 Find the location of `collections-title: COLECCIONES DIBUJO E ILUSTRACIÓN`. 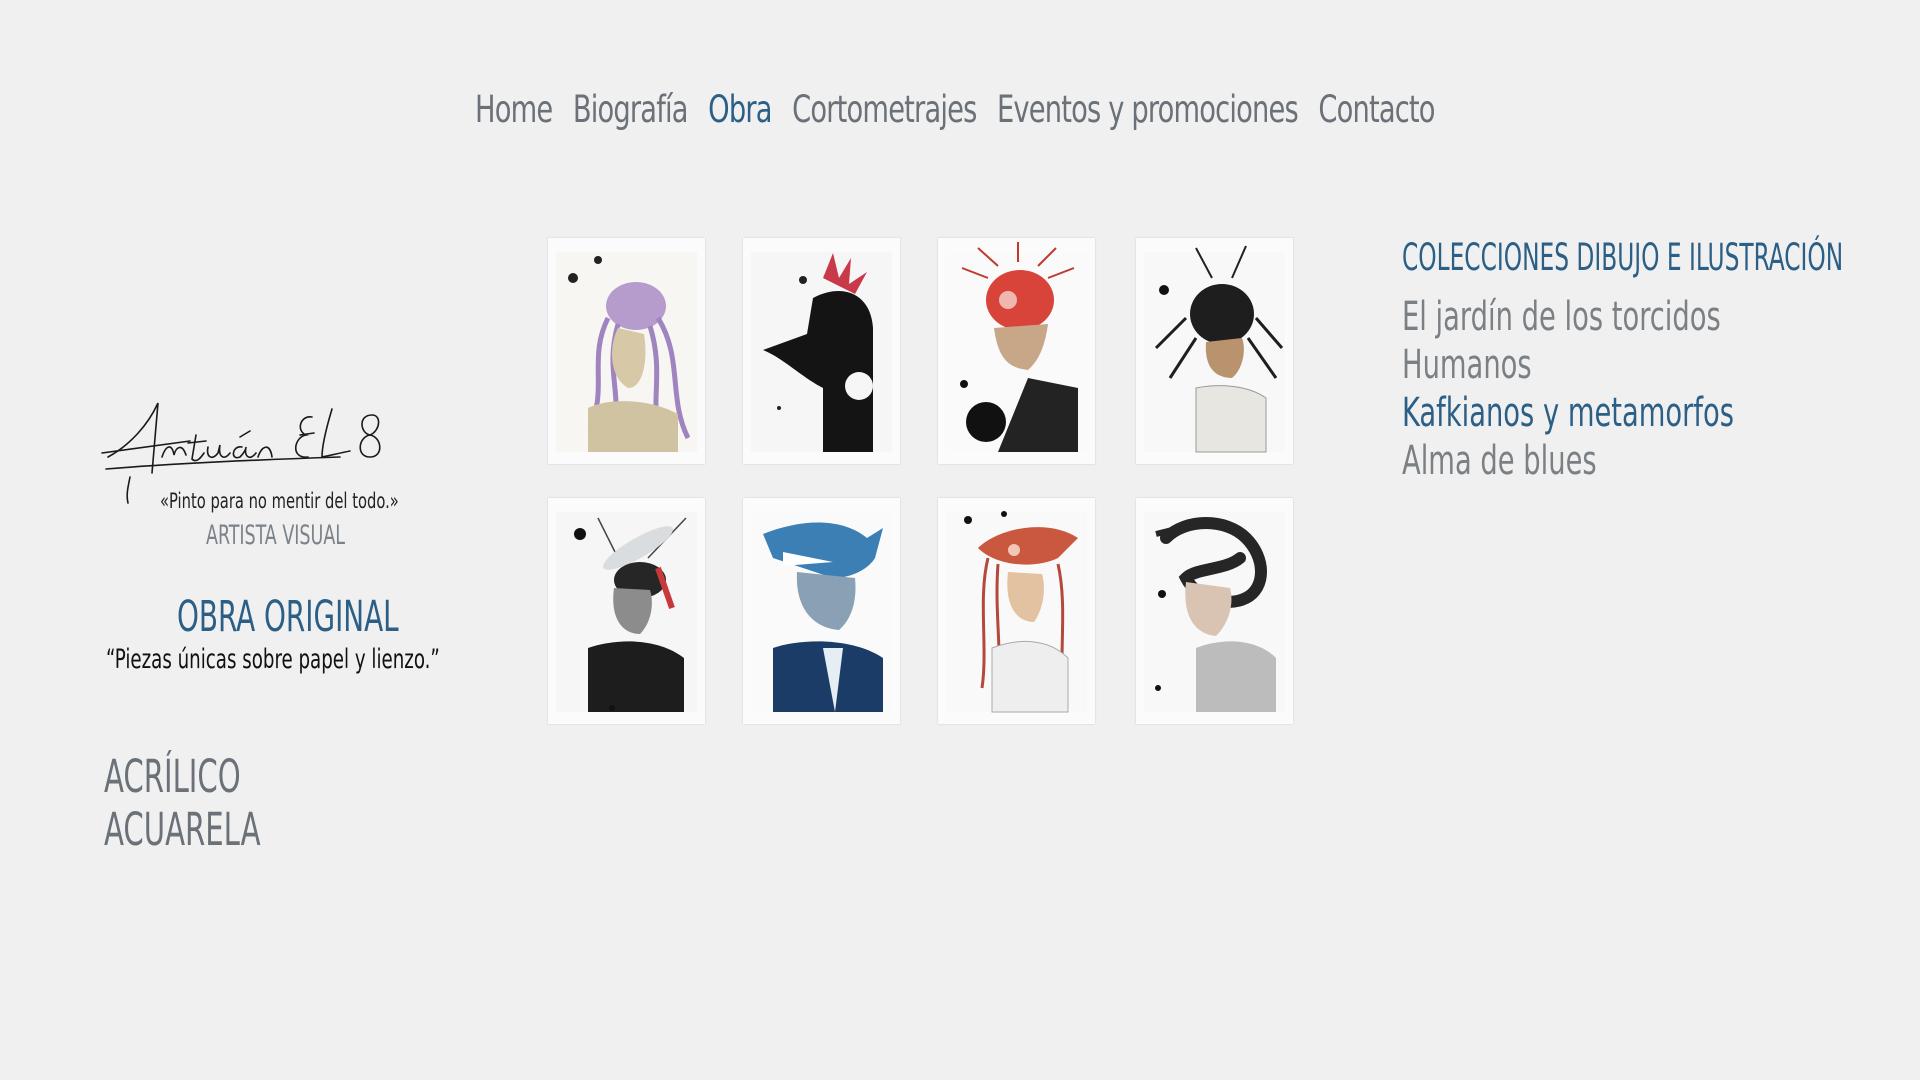

collections-title: COLECCIONES DIBUJO E ILUSTRACIÓN is located at coordinates (1623, 257).